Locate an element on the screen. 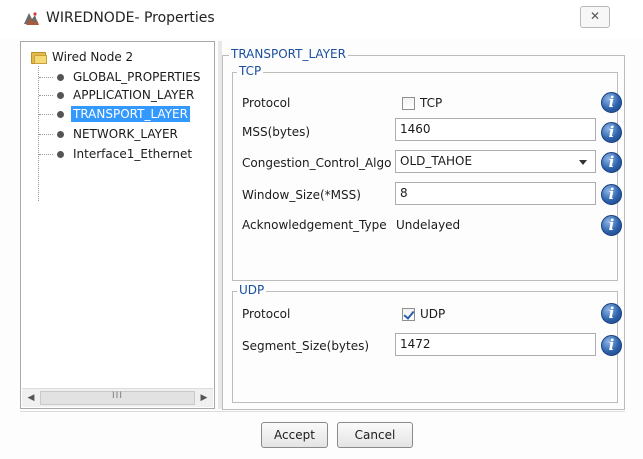 Image resolution: width=643 pixels, height=459 pixels. cancel-button: Cancel is located at coordinates (375, 435).